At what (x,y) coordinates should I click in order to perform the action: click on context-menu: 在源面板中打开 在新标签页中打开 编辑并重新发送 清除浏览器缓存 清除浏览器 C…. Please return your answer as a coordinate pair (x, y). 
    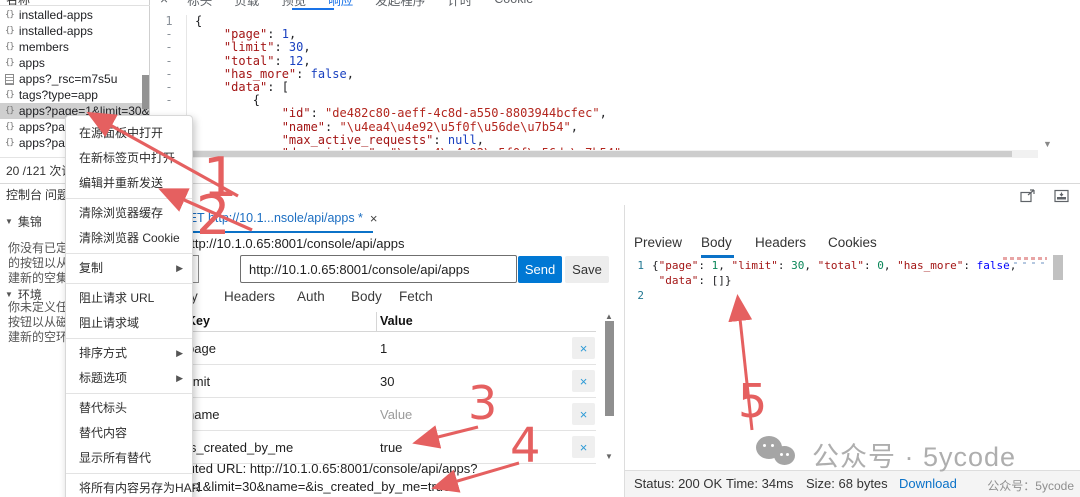
    Looking at the image, I should click on (132, 306).